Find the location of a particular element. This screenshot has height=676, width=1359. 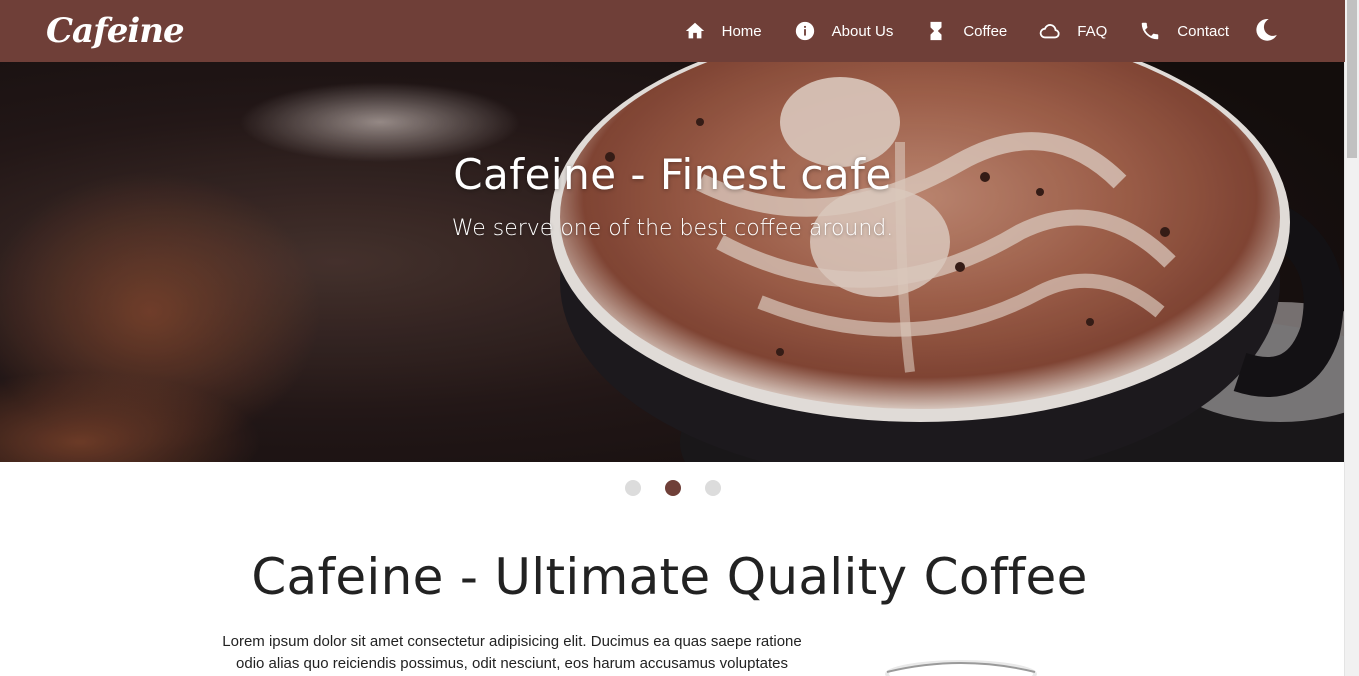

hourglass-icon is located at coordinates (936, 31).